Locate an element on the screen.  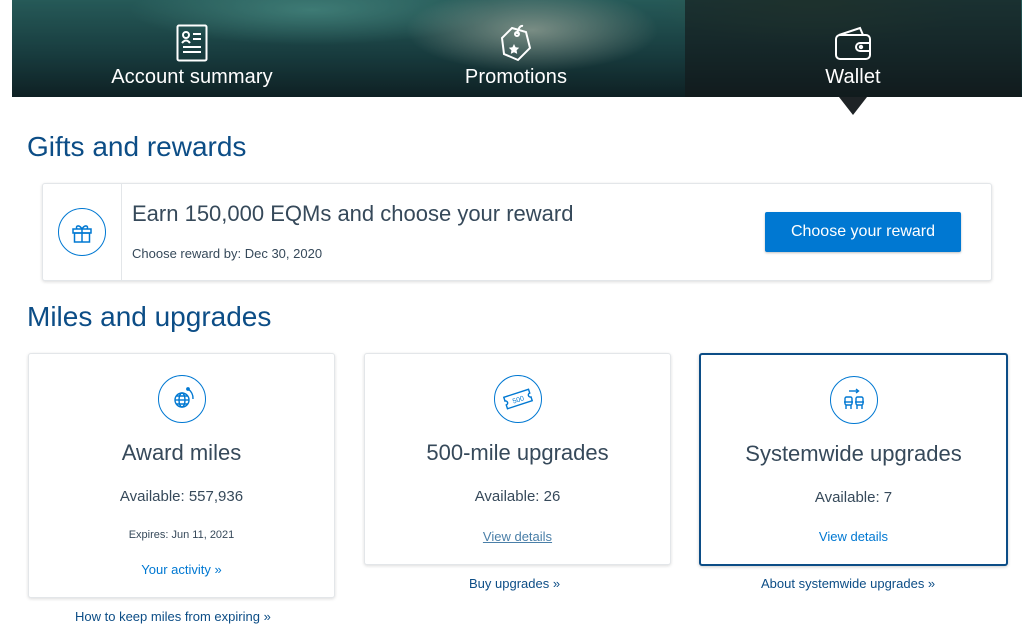
tab-label: Wallet is located at coordinates (853, 77).